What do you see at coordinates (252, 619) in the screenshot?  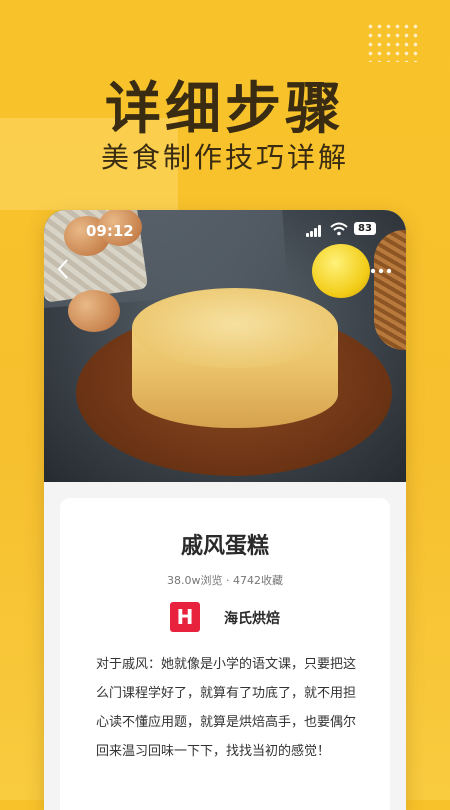 I see `author-name: 海氏烘焙` at bounding box center [252, 619].